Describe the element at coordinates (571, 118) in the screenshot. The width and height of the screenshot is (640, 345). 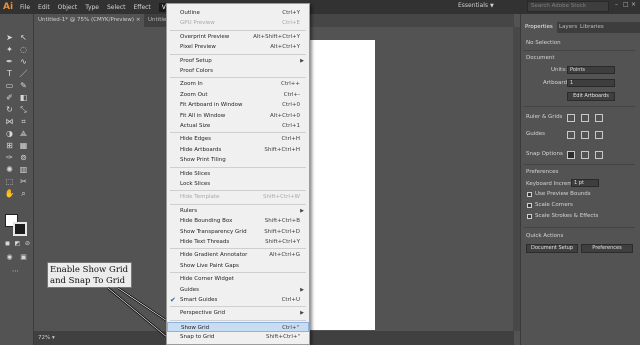
I see `ruler-icon` at that location.